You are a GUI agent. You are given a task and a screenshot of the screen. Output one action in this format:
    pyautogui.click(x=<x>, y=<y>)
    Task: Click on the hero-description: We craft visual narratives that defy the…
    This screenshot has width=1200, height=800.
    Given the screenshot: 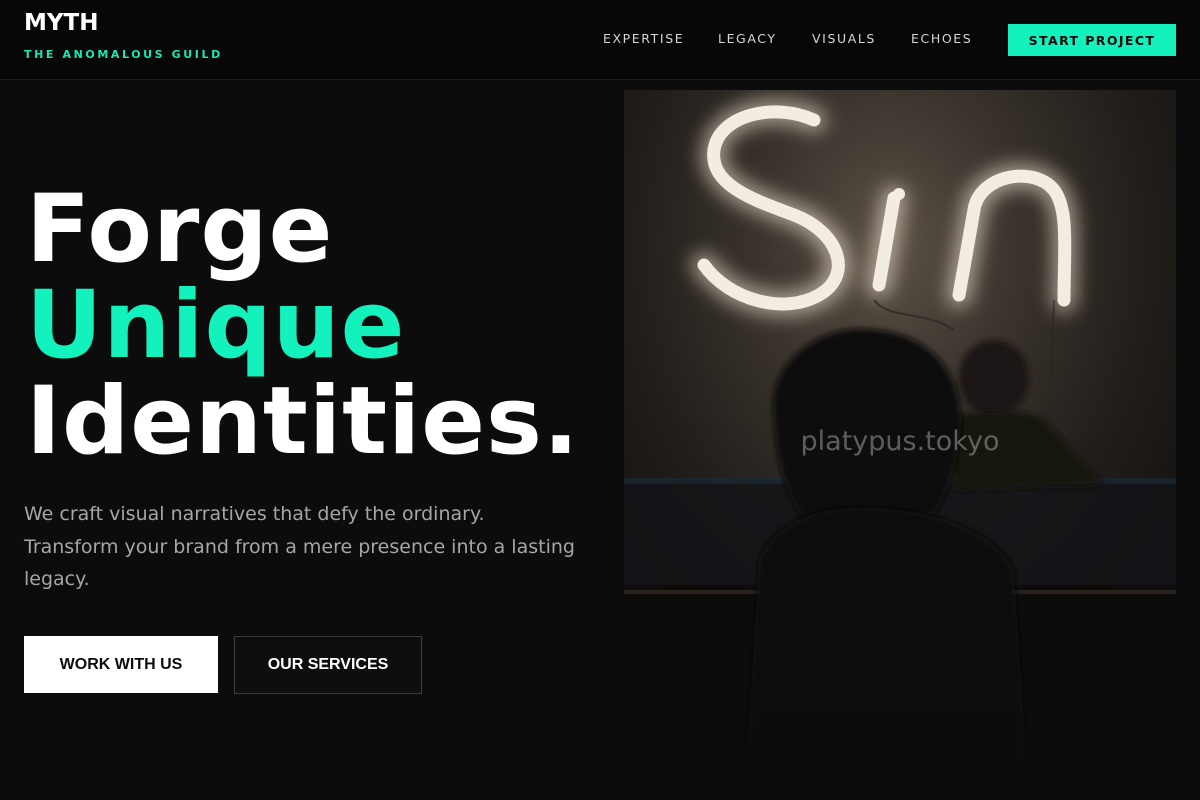 What is the action you would take?
    pyautogui.click(x=299, y=546)
    